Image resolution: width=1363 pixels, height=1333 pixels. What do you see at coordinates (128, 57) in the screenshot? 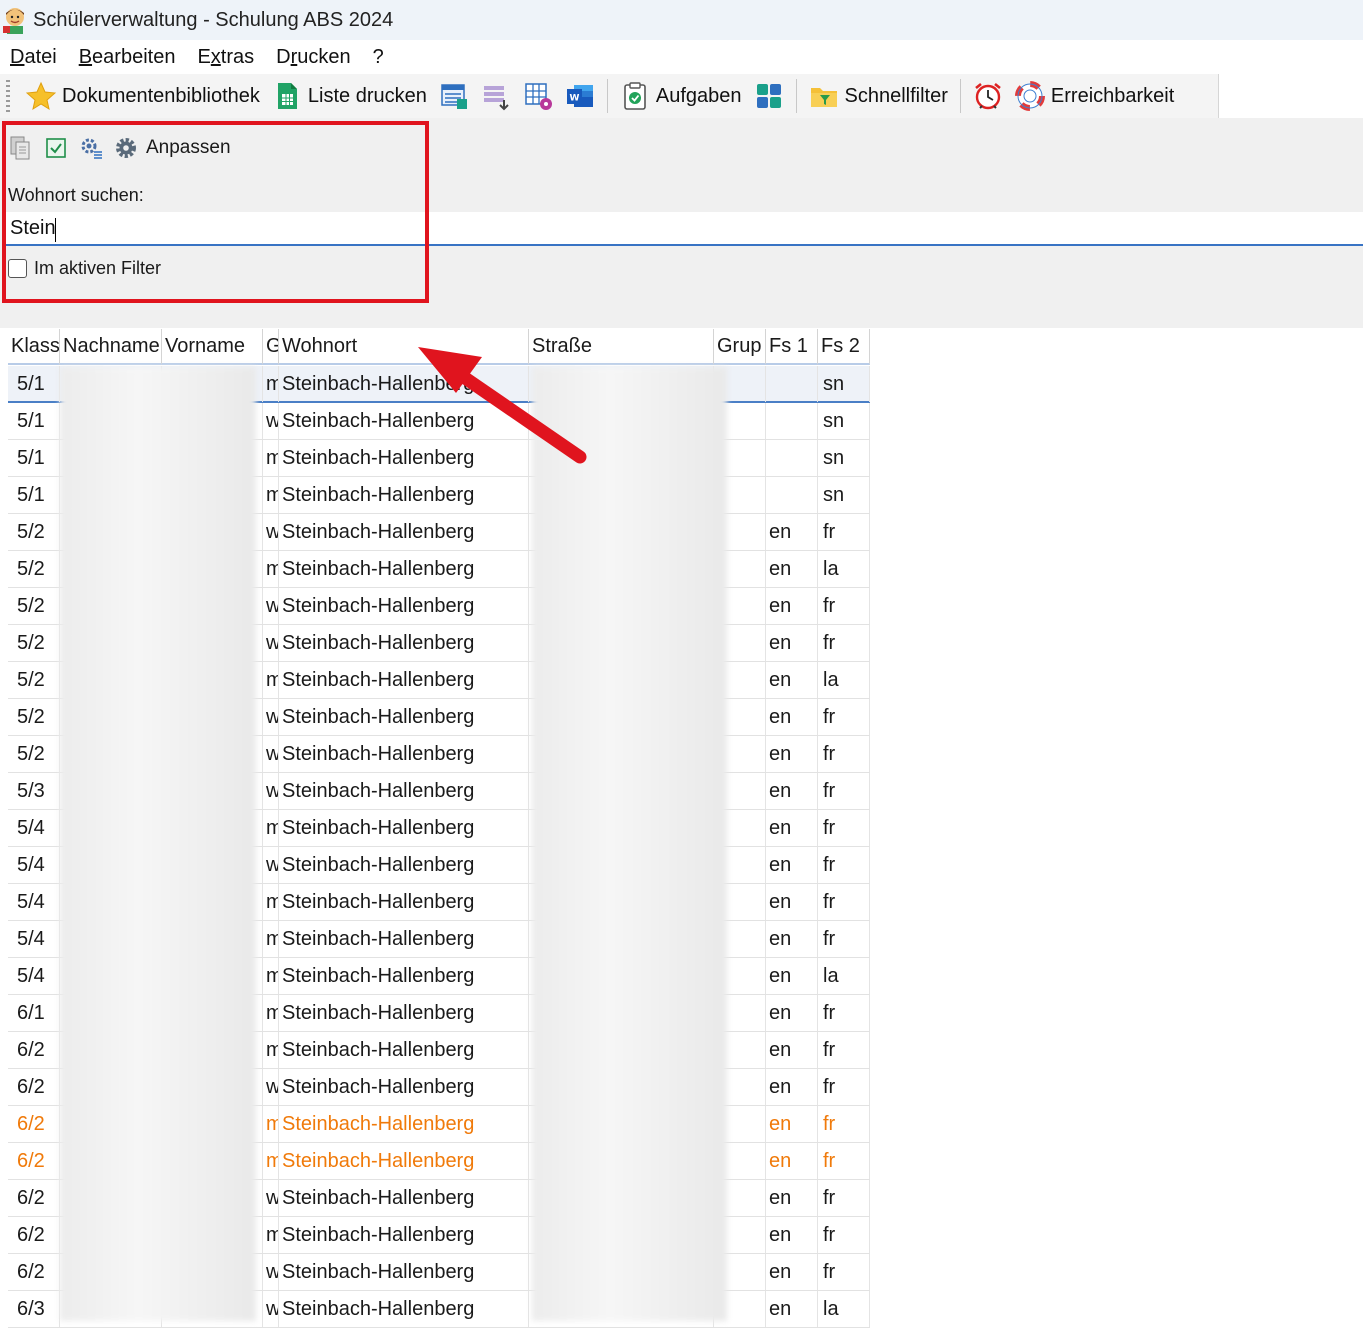
I see `menu-item: Bearbeiten` at bounding box center [128, 57].